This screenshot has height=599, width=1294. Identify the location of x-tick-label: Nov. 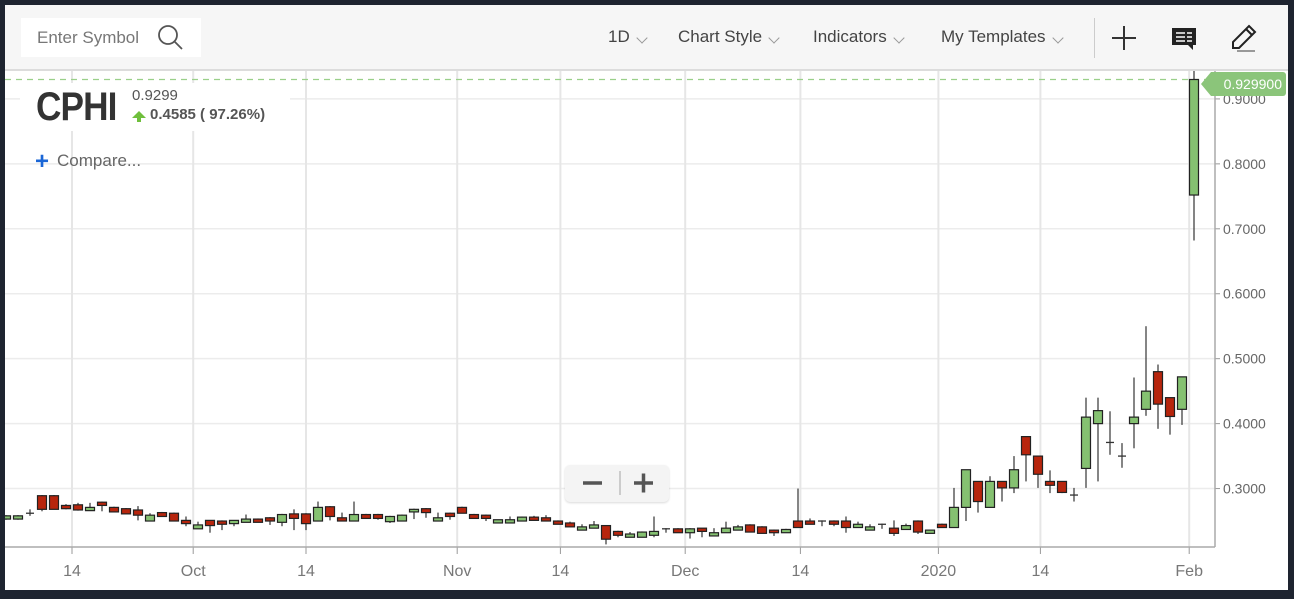
(457, 571).